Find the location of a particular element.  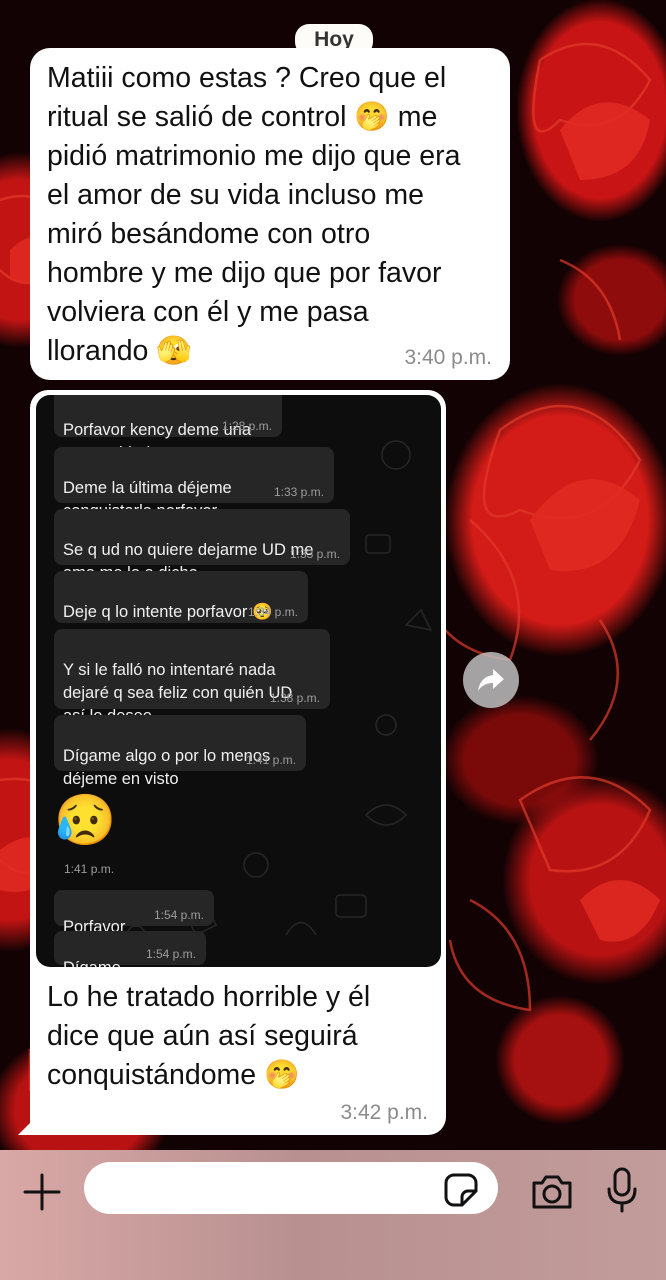

mic-button is located at coordinates (622, 1191).